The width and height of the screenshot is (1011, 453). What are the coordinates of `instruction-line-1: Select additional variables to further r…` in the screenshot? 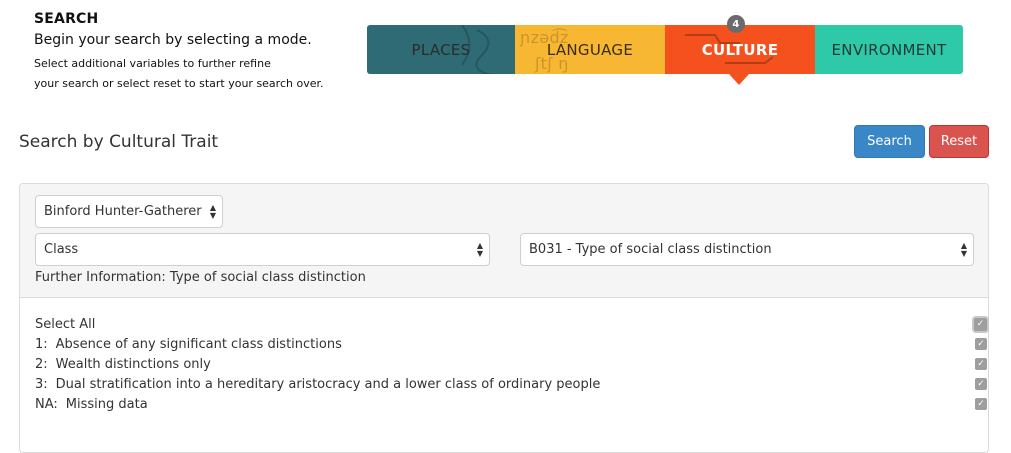 It's located at (152, 63).